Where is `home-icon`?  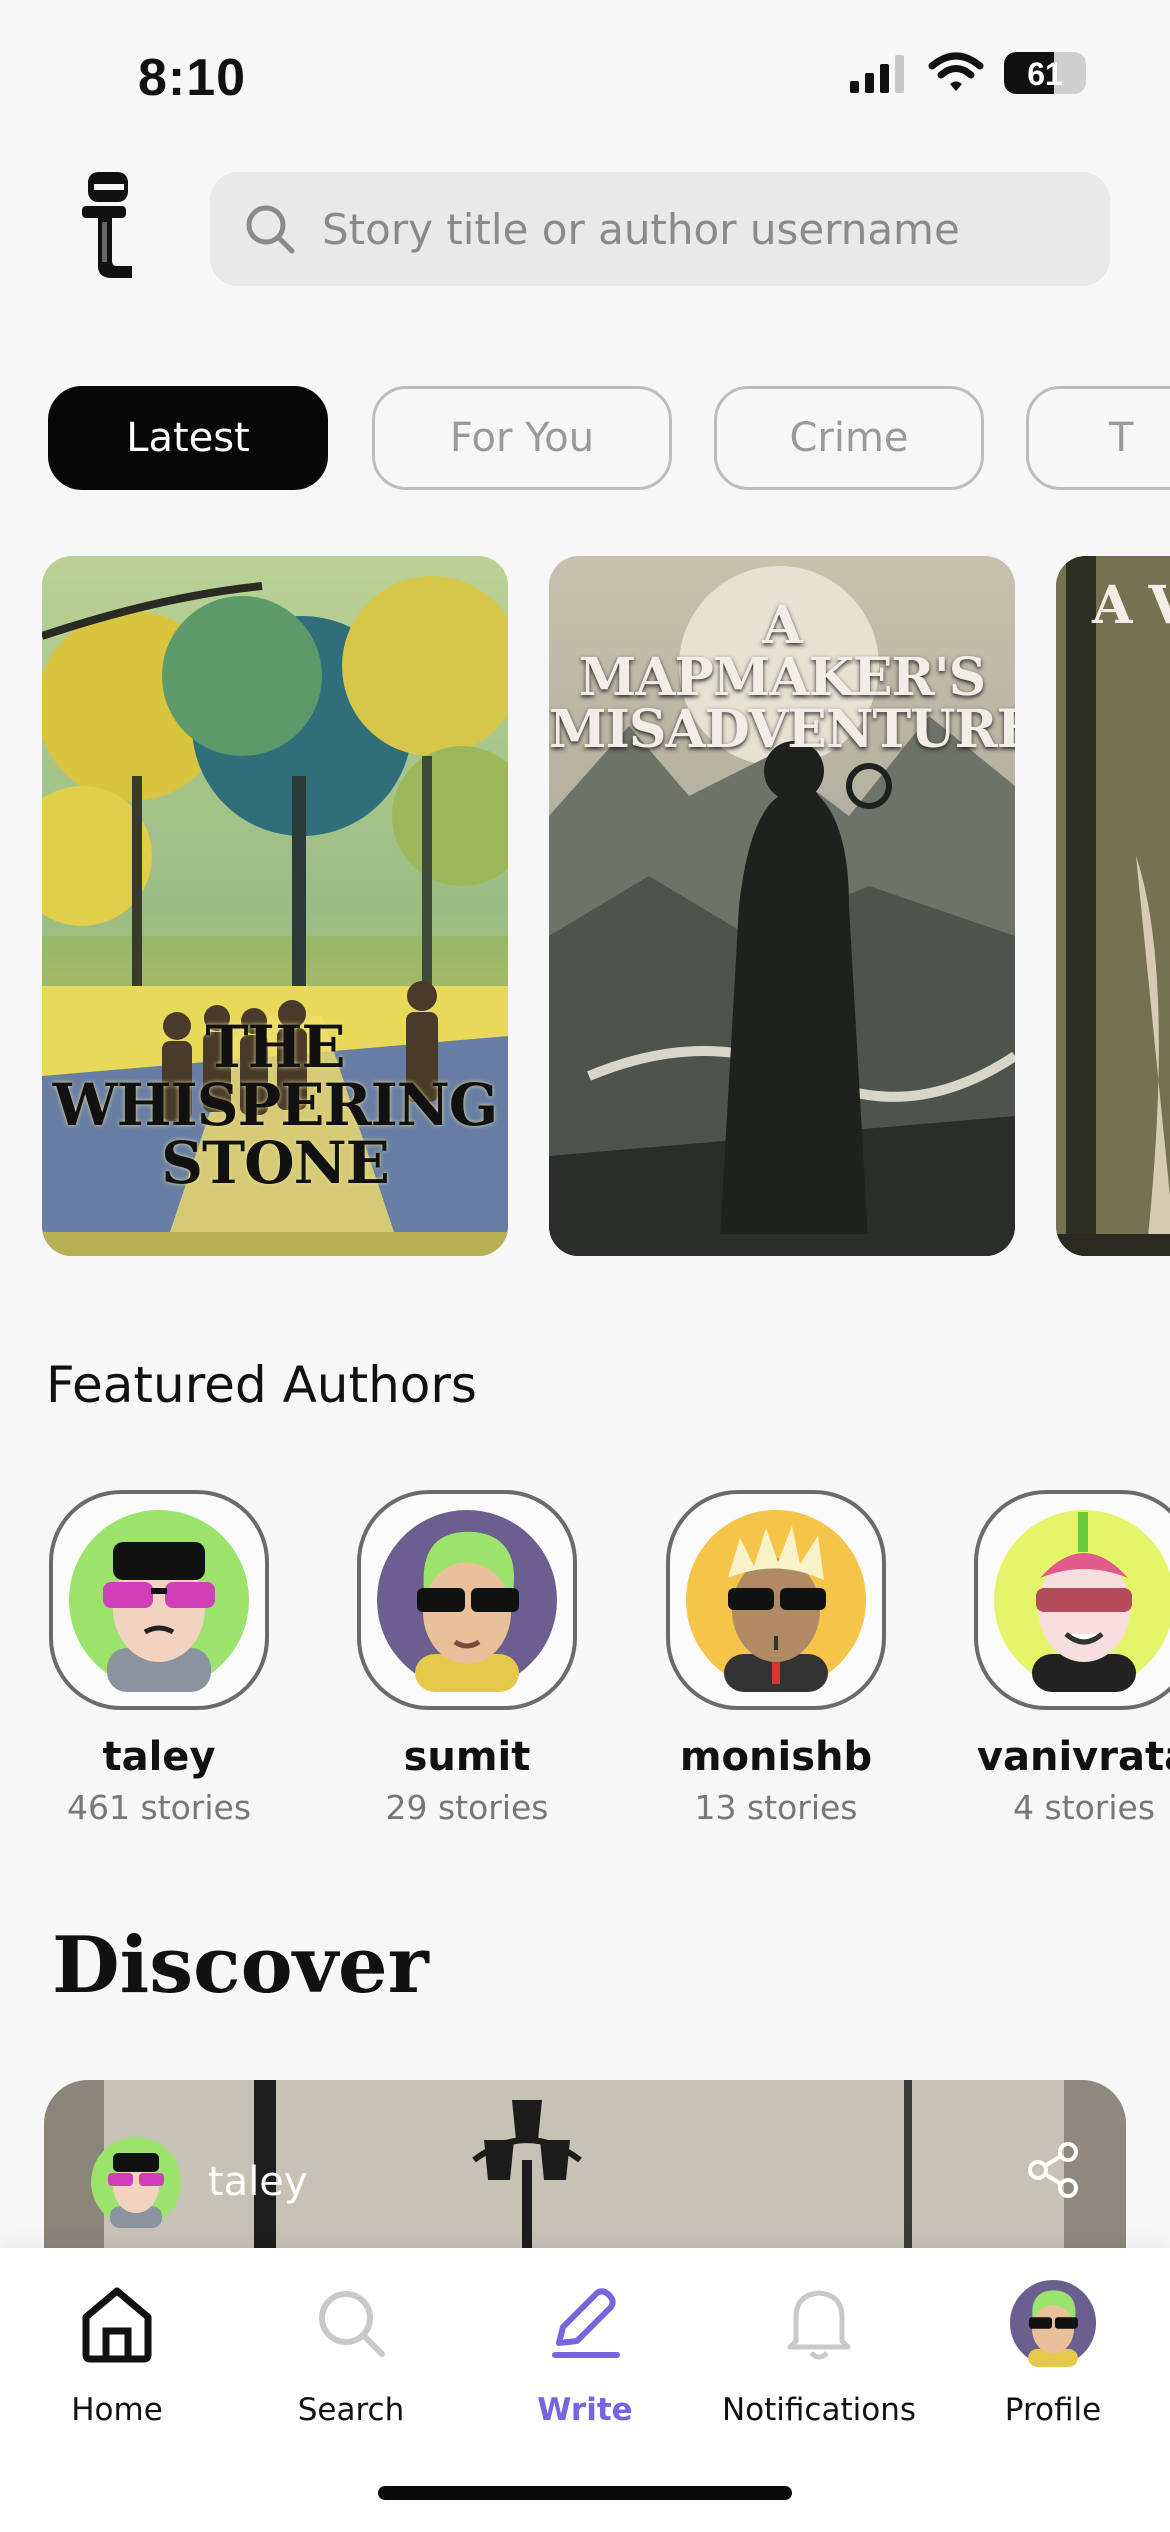
home-icon is located at coordinates (117, 2325).